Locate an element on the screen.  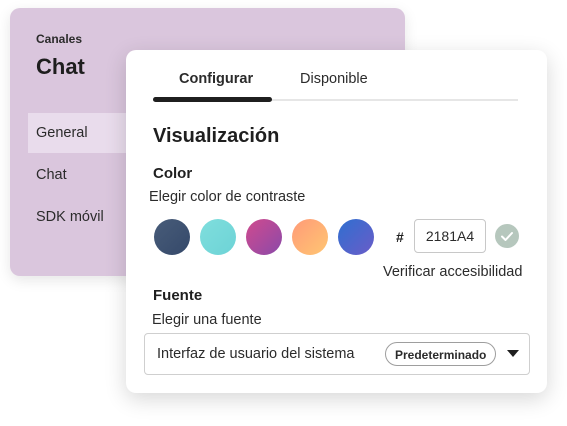
swatch-blue is located at coordinates (356, 237).